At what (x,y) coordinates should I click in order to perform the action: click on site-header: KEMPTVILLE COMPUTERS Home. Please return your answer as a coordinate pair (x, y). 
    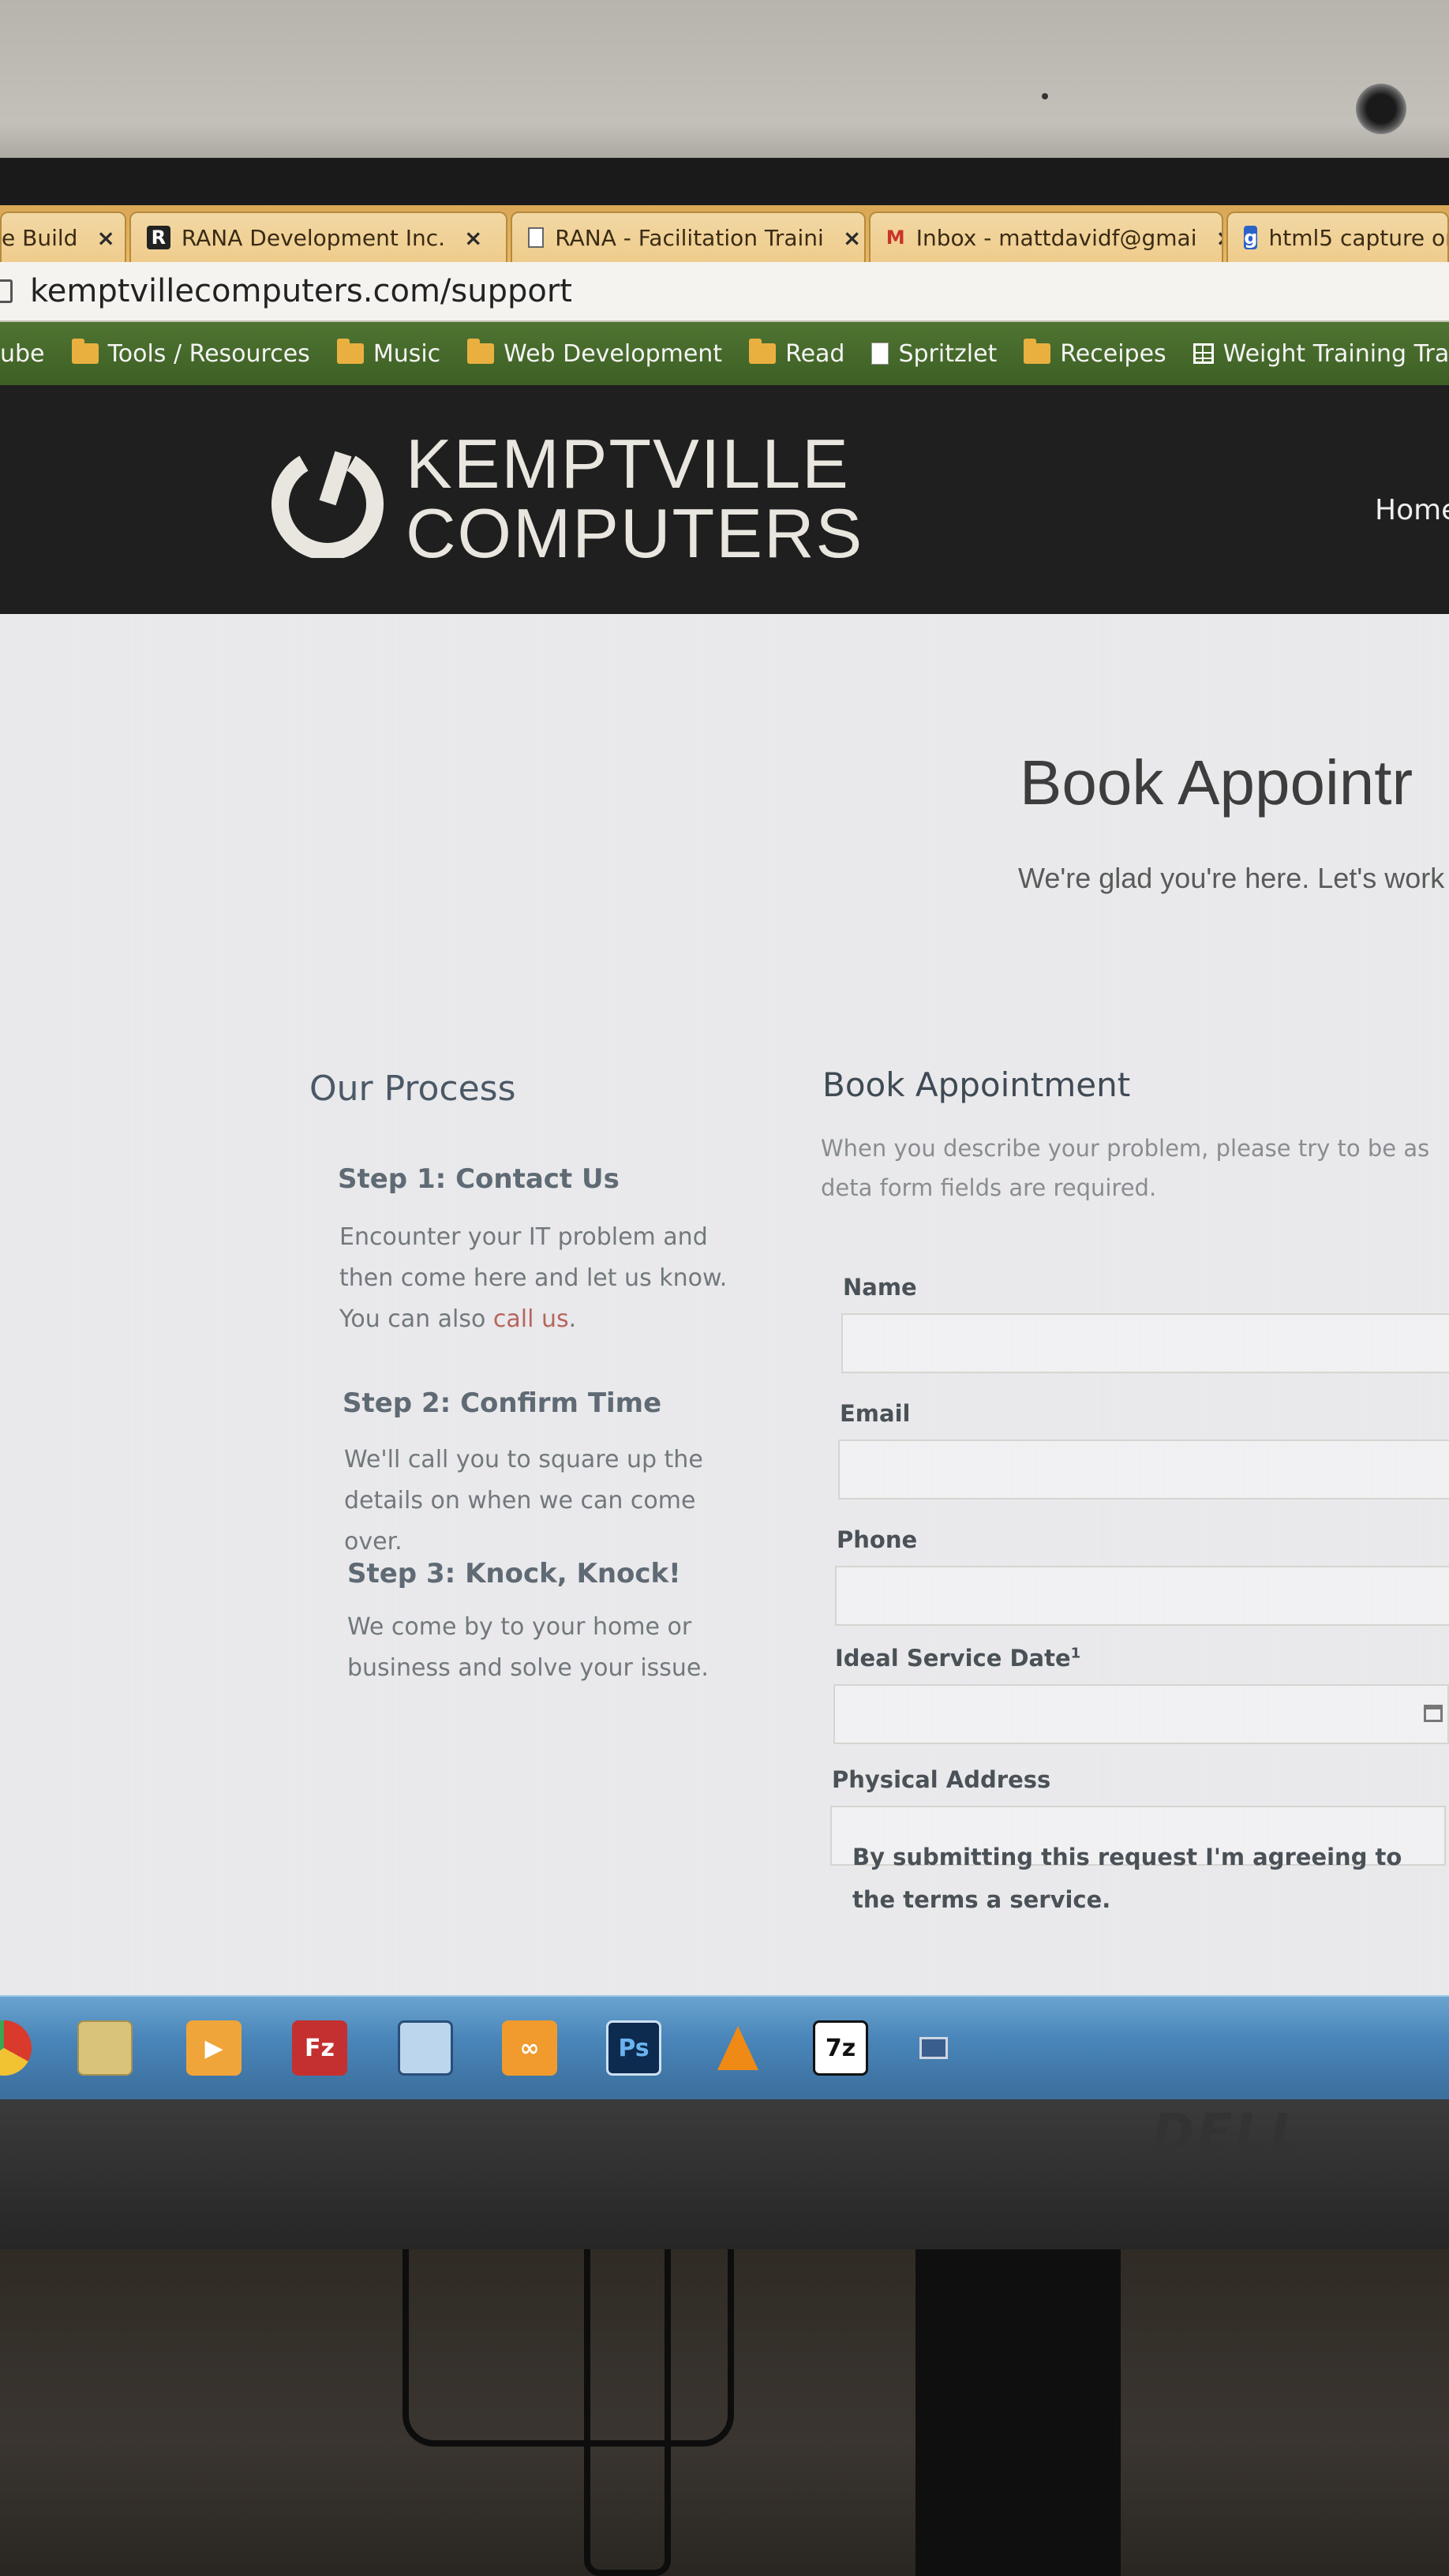
    Looking at the image, I should click on (724, 499).